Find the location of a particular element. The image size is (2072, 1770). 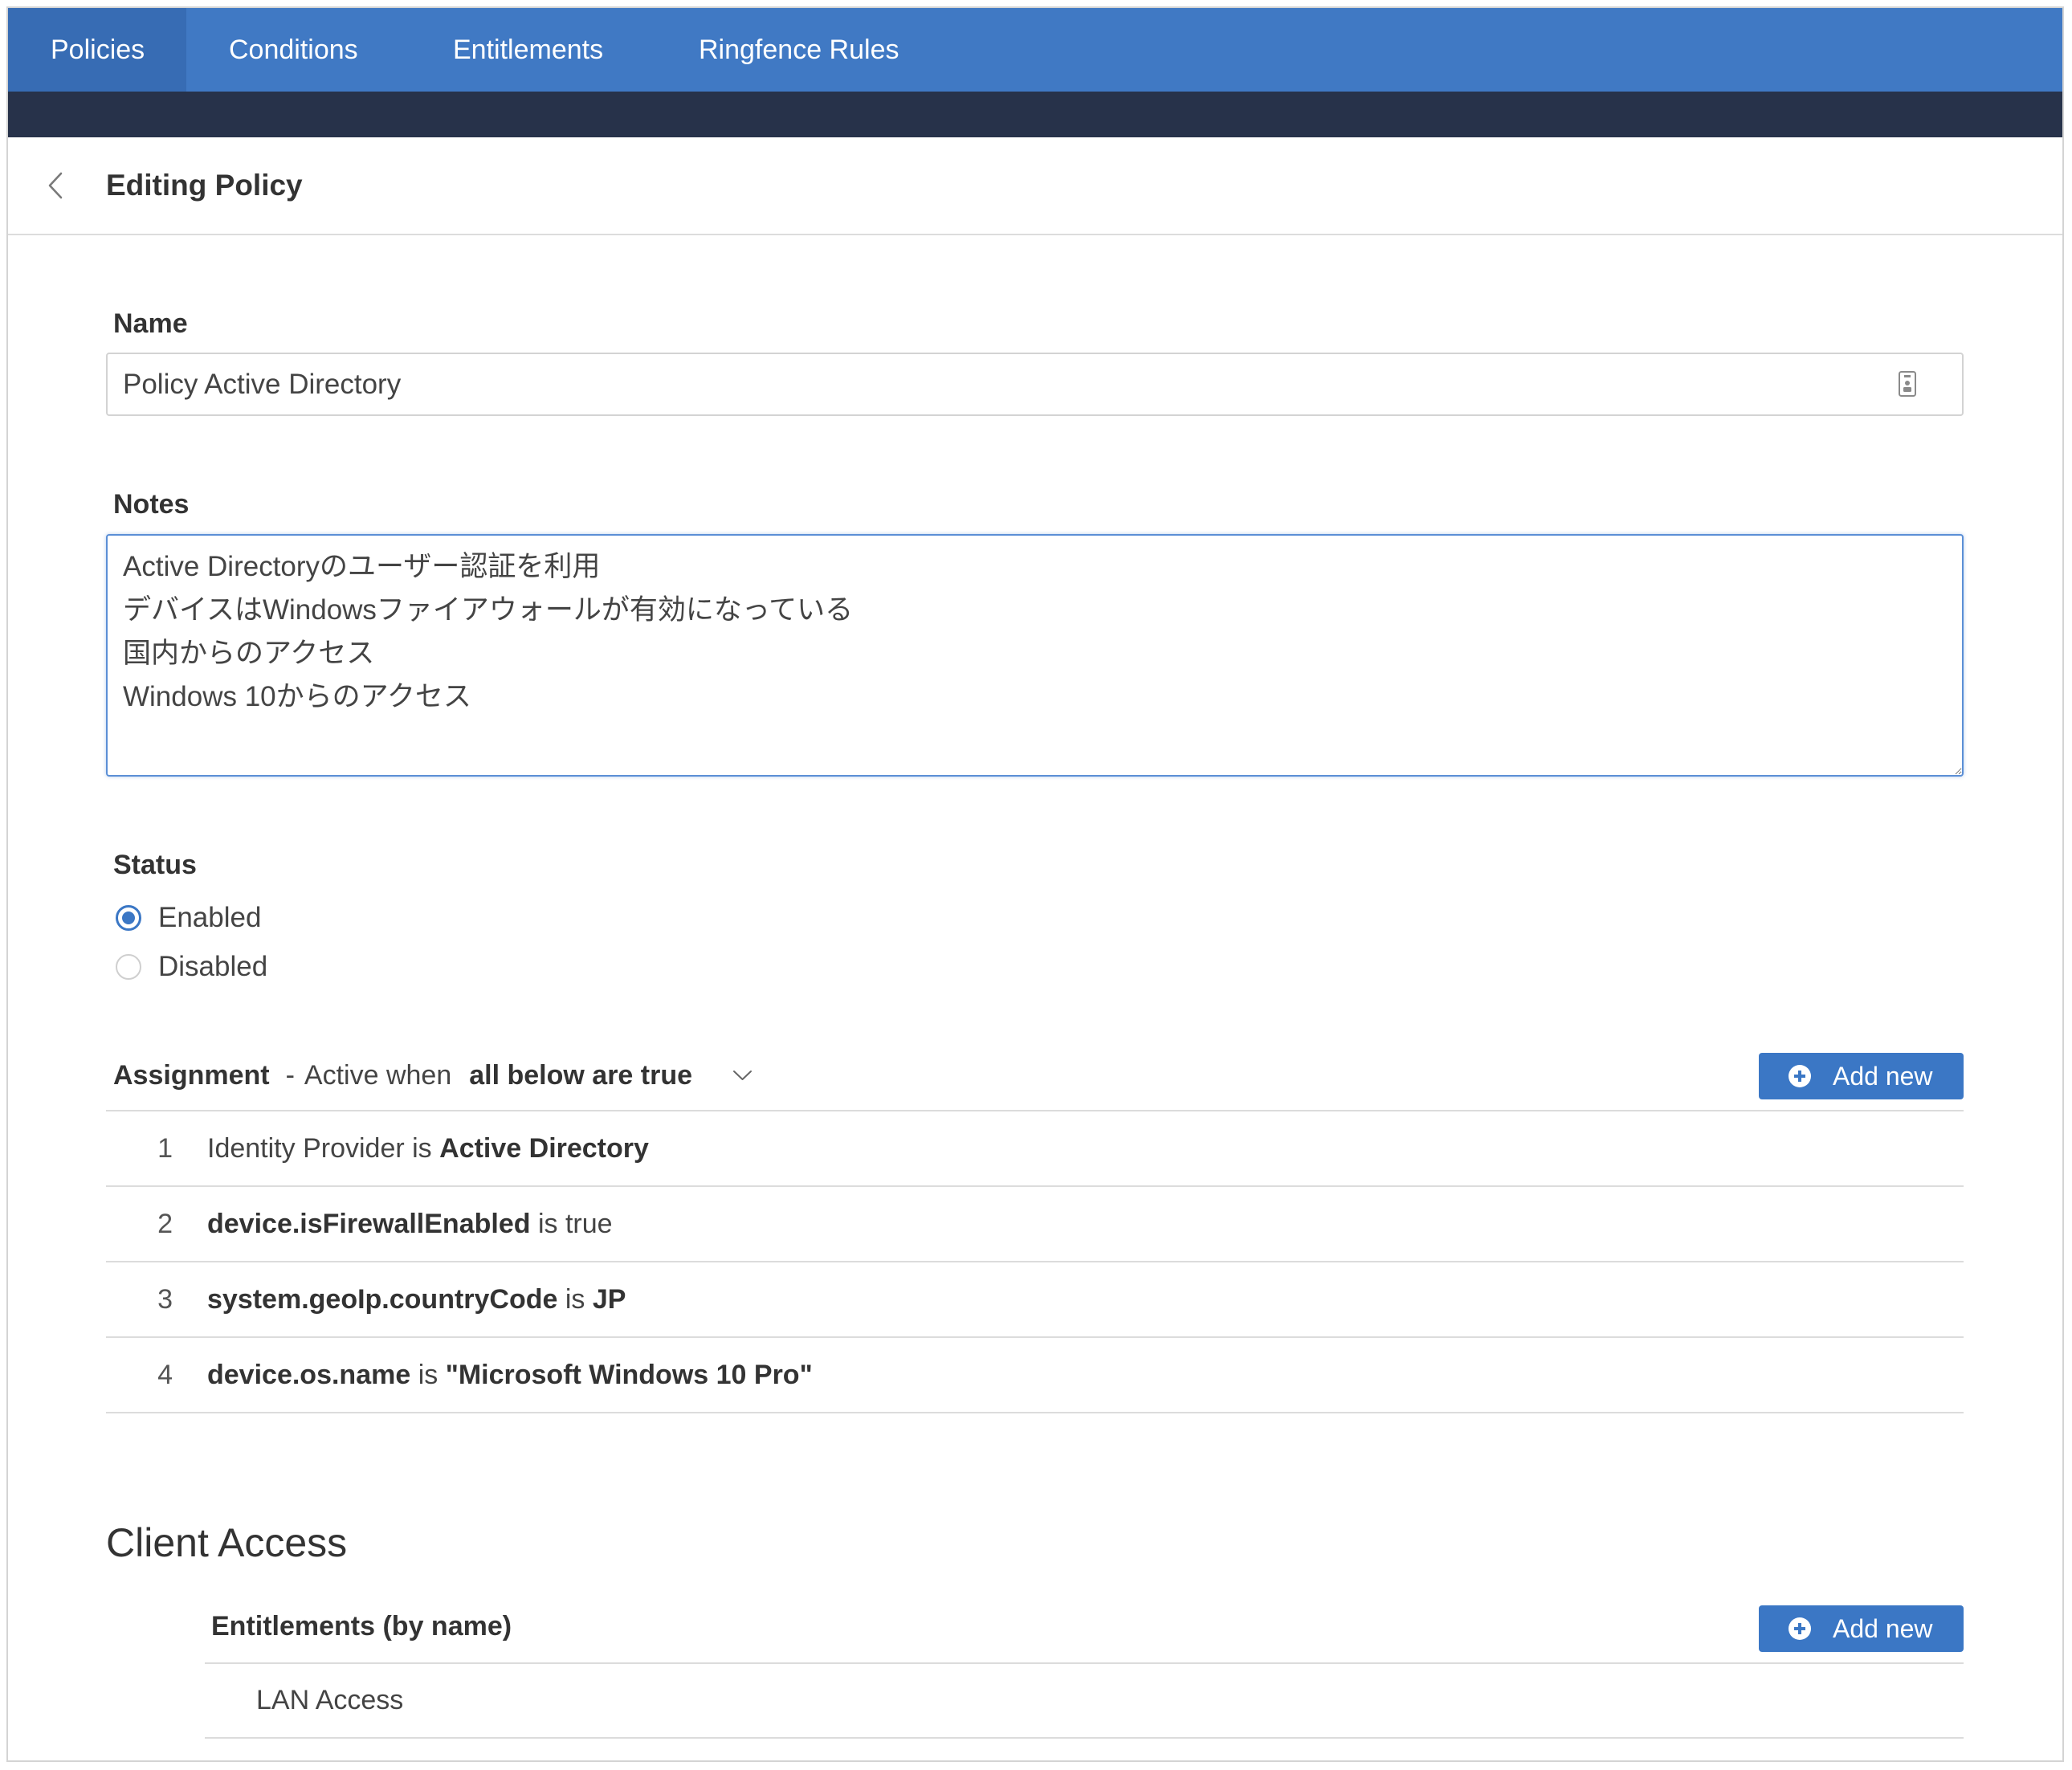

chevron-down-icon is located at coordinates (743, 1075).